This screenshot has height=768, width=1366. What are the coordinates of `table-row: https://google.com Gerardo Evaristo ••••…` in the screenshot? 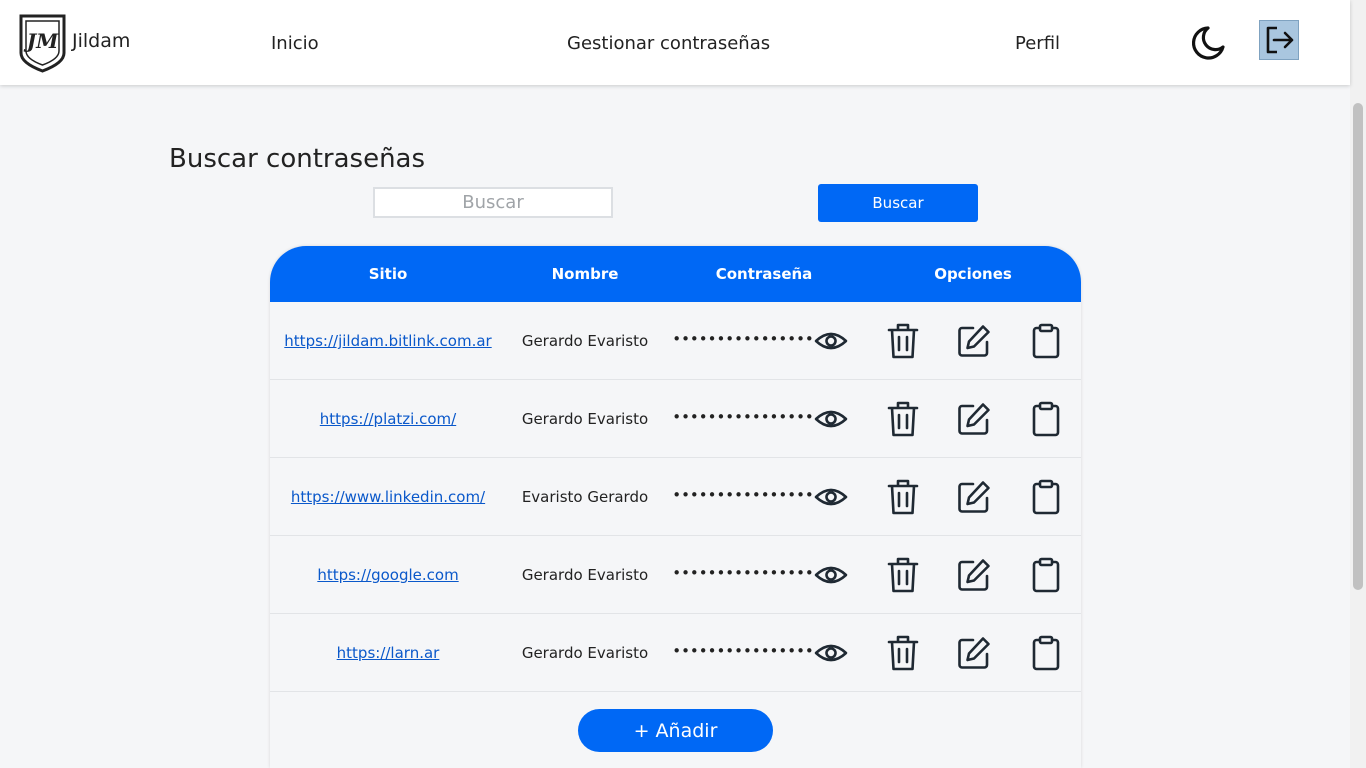 It's located at (675, 575).